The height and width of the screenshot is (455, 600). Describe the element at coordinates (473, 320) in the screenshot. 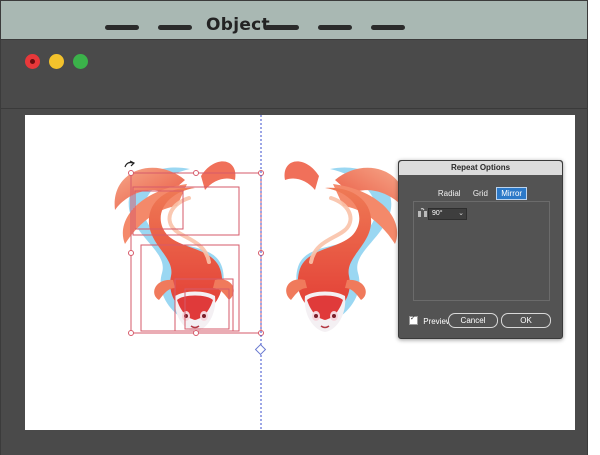

I see `cancel-button: Cancel` at that location.